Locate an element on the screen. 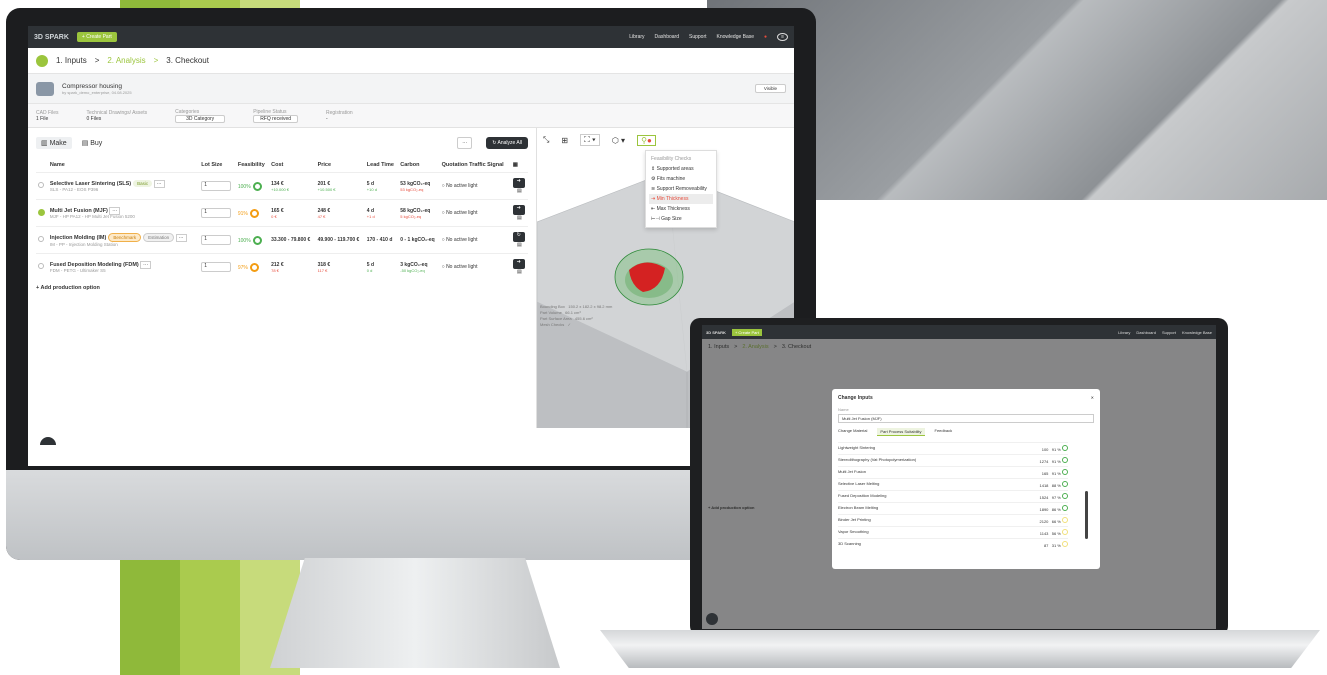 The height and width of the screenshot is (675, 1327). process-value: 2120 is located at coordinates (1044, 521).